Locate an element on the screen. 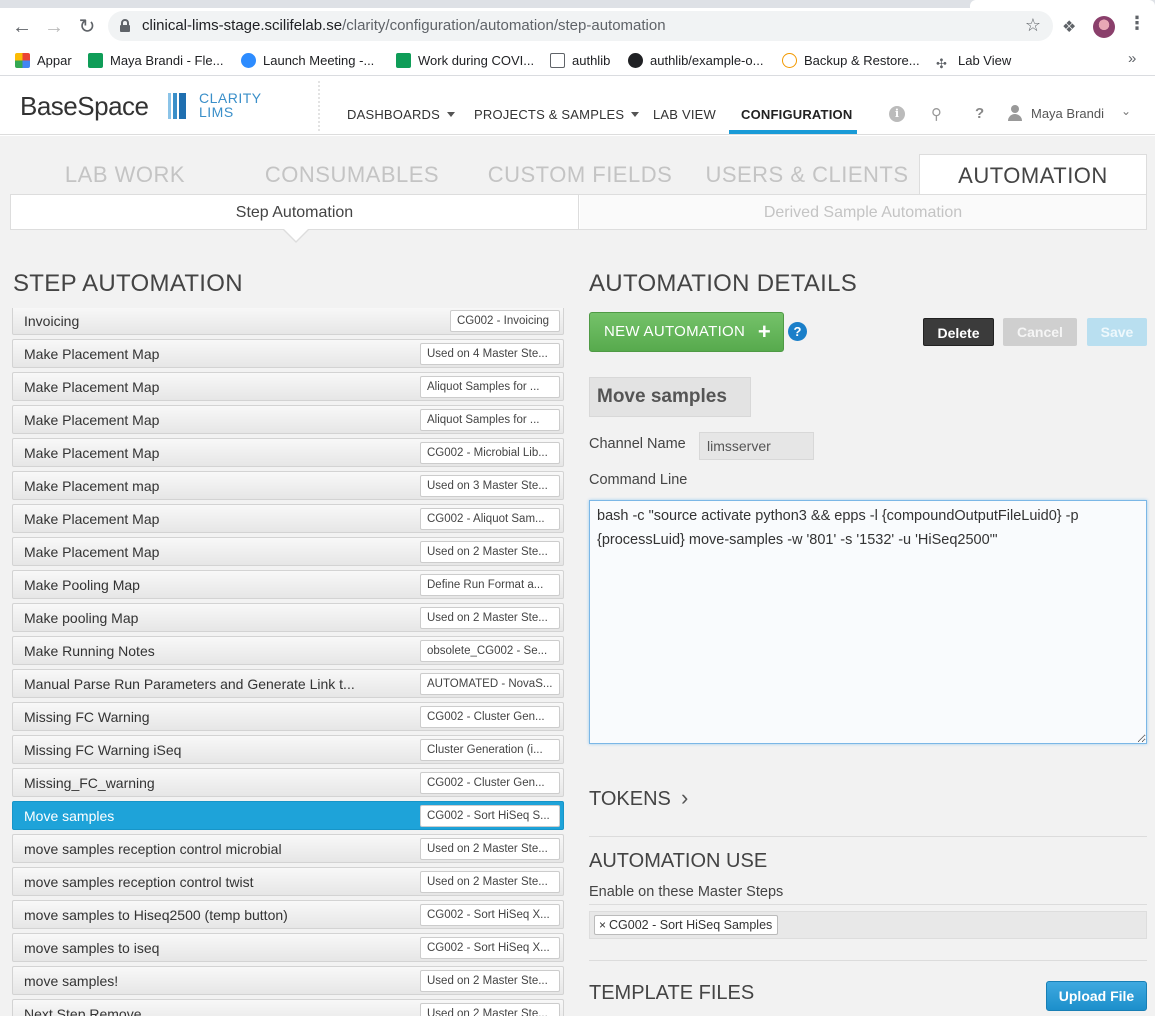 Image resolution: width=1155 pixels, height=1016 pixels. step-automation-row: Invoicing CG002 - Invoicing is located at coordinates (288, 321).